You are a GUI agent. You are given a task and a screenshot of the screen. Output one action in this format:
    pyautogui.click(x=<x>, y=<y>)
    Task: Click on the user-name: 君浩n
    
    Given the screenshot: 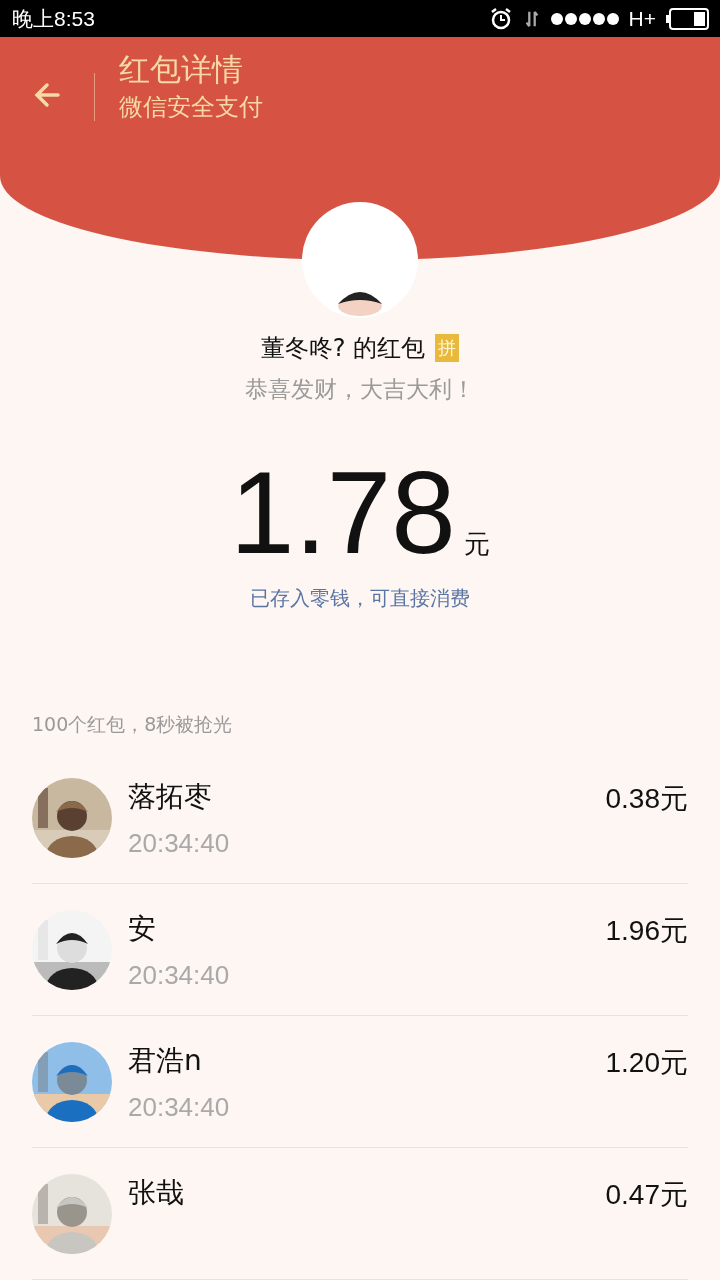 What is the action you would take?
    pyautogui.click(x=165, y=1061)
    